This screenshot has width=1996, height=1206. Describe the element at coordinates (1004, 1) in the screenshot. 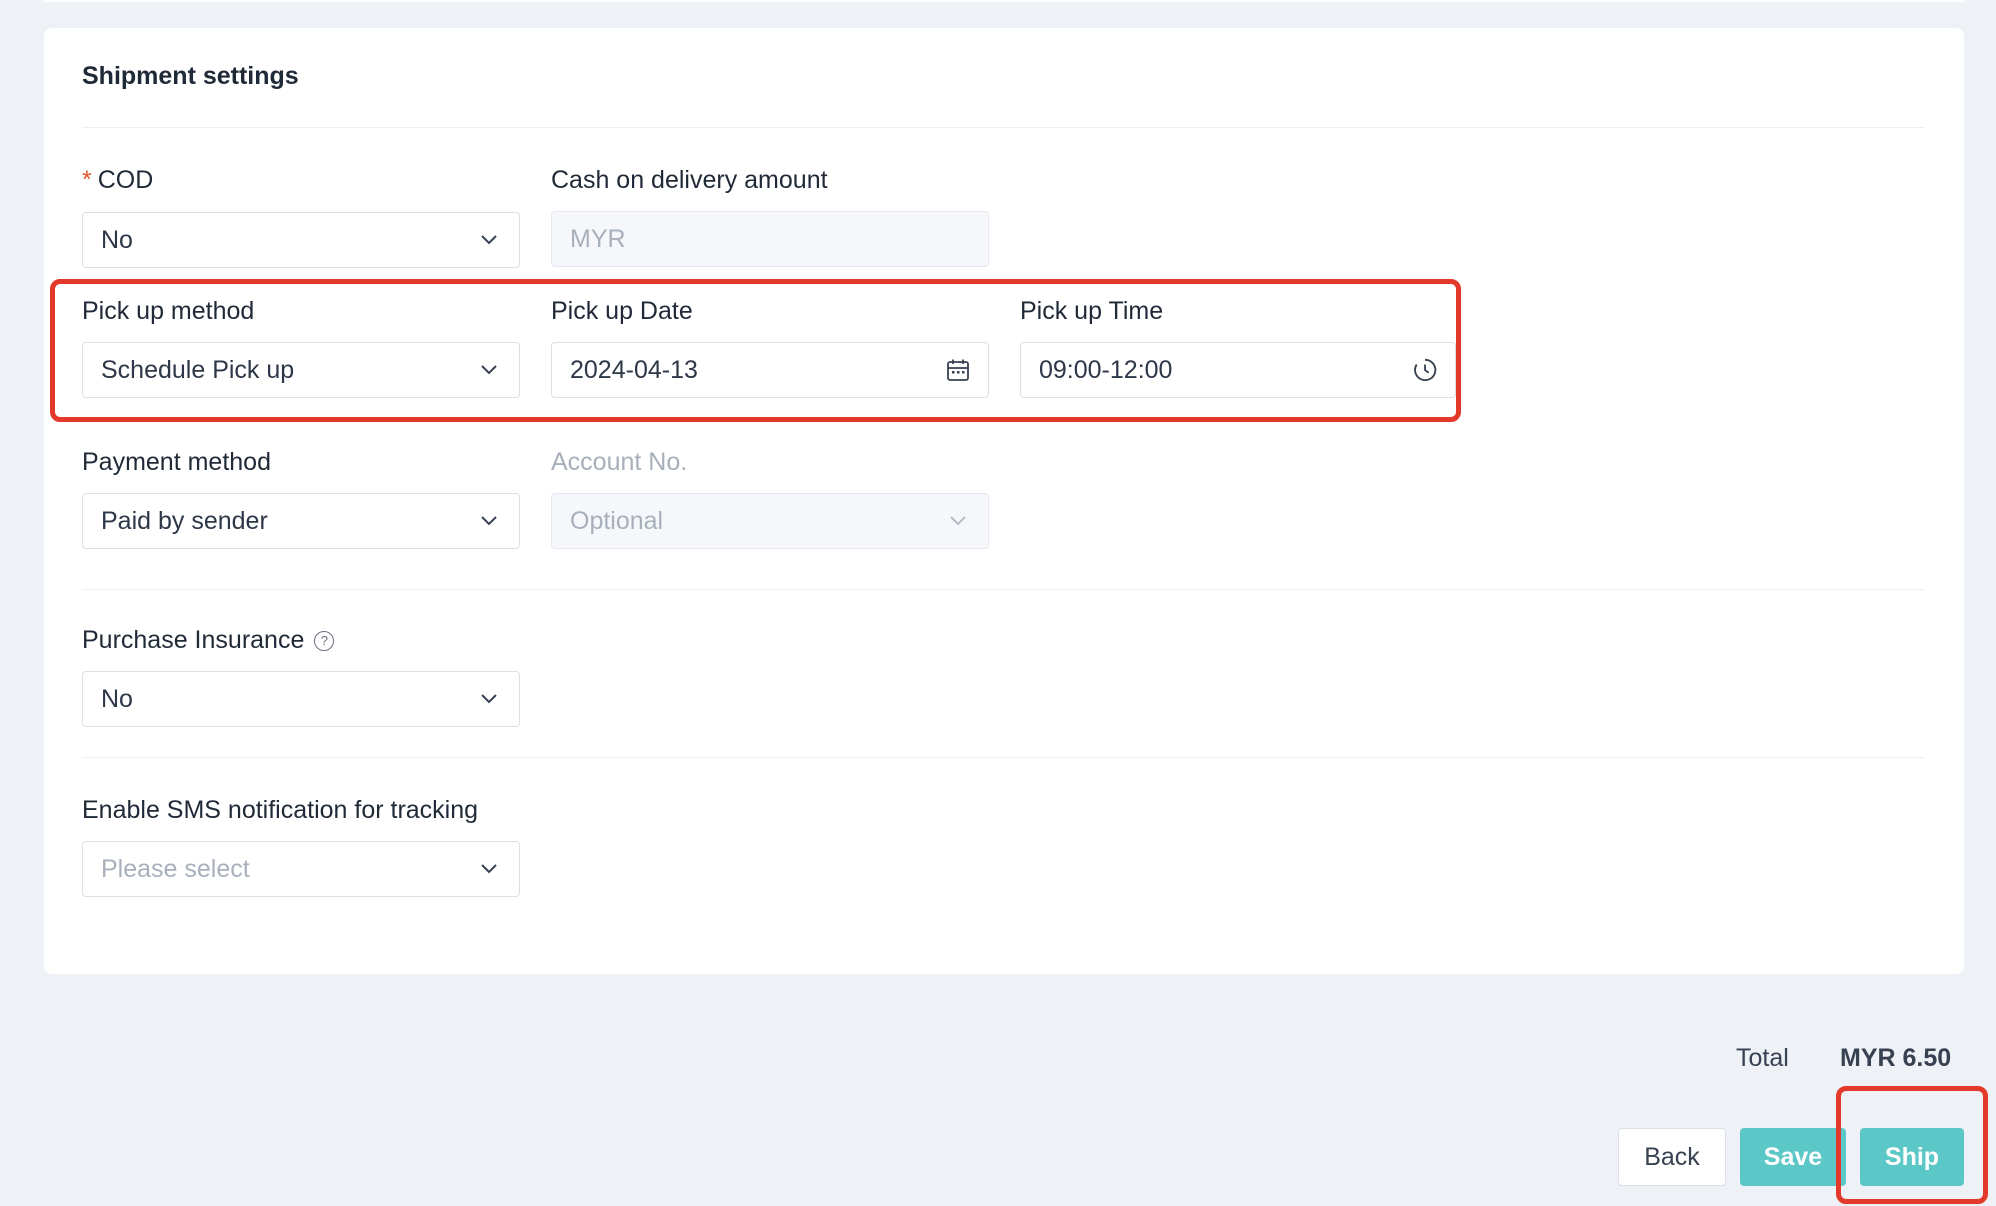

I see `previous-card-edge` at that location.